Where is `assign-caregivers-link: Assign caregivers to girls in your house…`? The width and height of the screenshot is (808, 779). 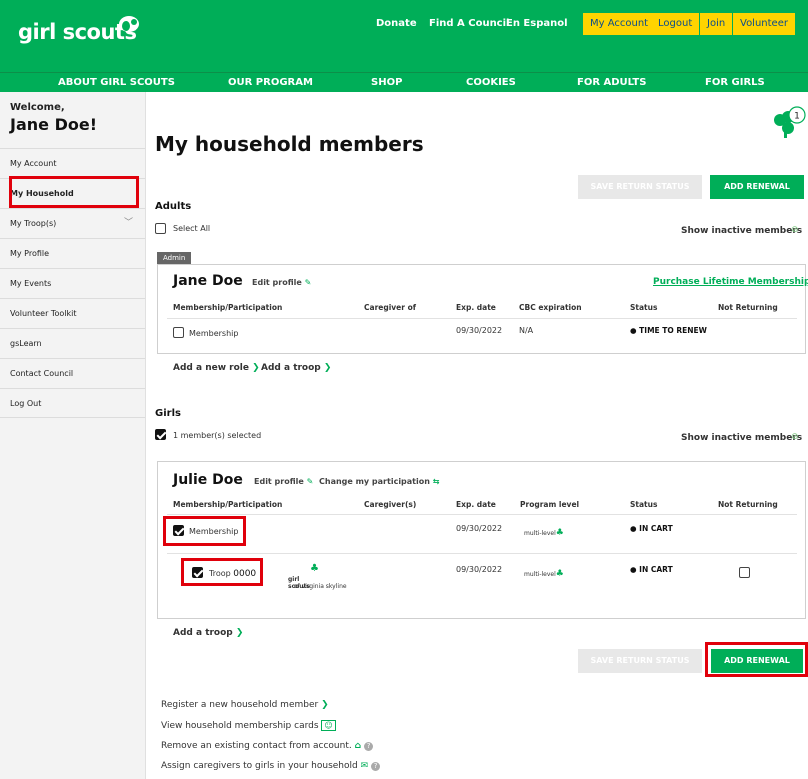
assign-caregivers-link: Assign caregivers to girls in your house… is located at coordinates (271, 766).